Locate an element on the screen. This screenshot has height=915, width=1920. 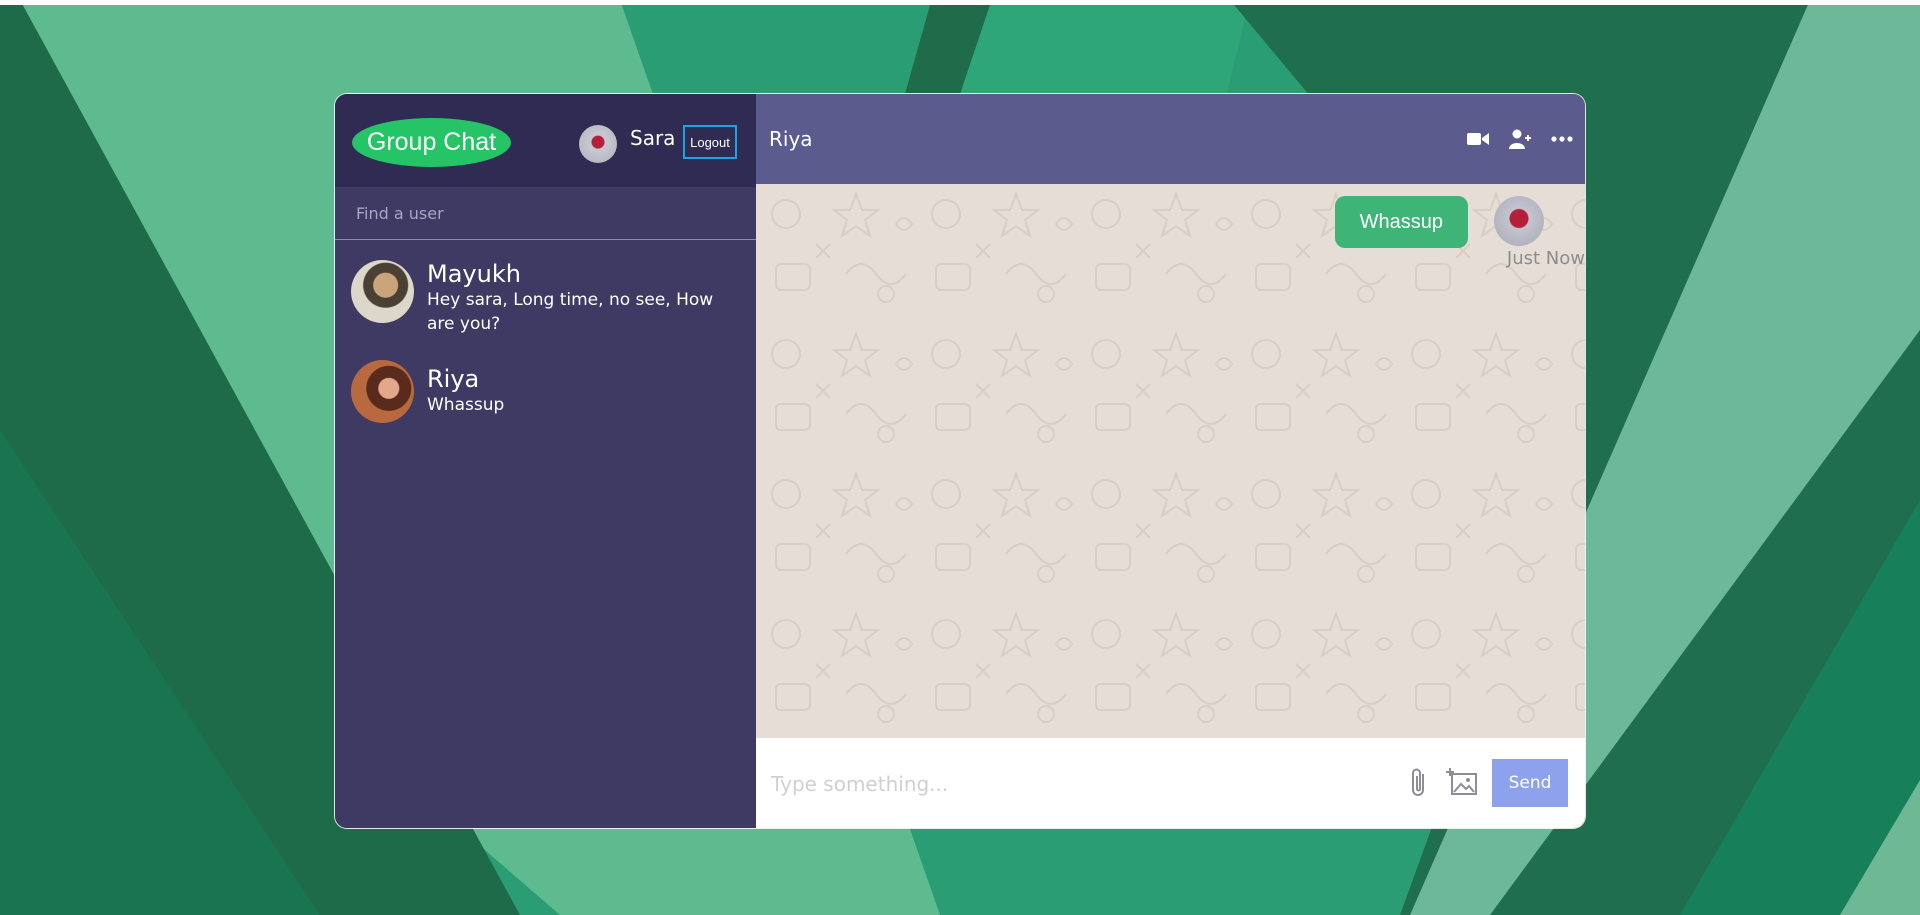
chat-name: Riya is located at coordinates (453, 379).